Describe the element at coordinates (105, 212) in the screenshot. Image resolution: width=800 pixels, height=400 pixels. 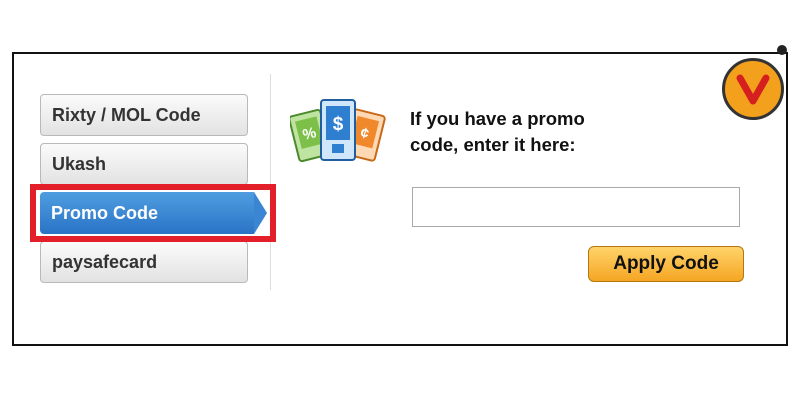
I see `sidebar-item-label: Promo Code` at that location.